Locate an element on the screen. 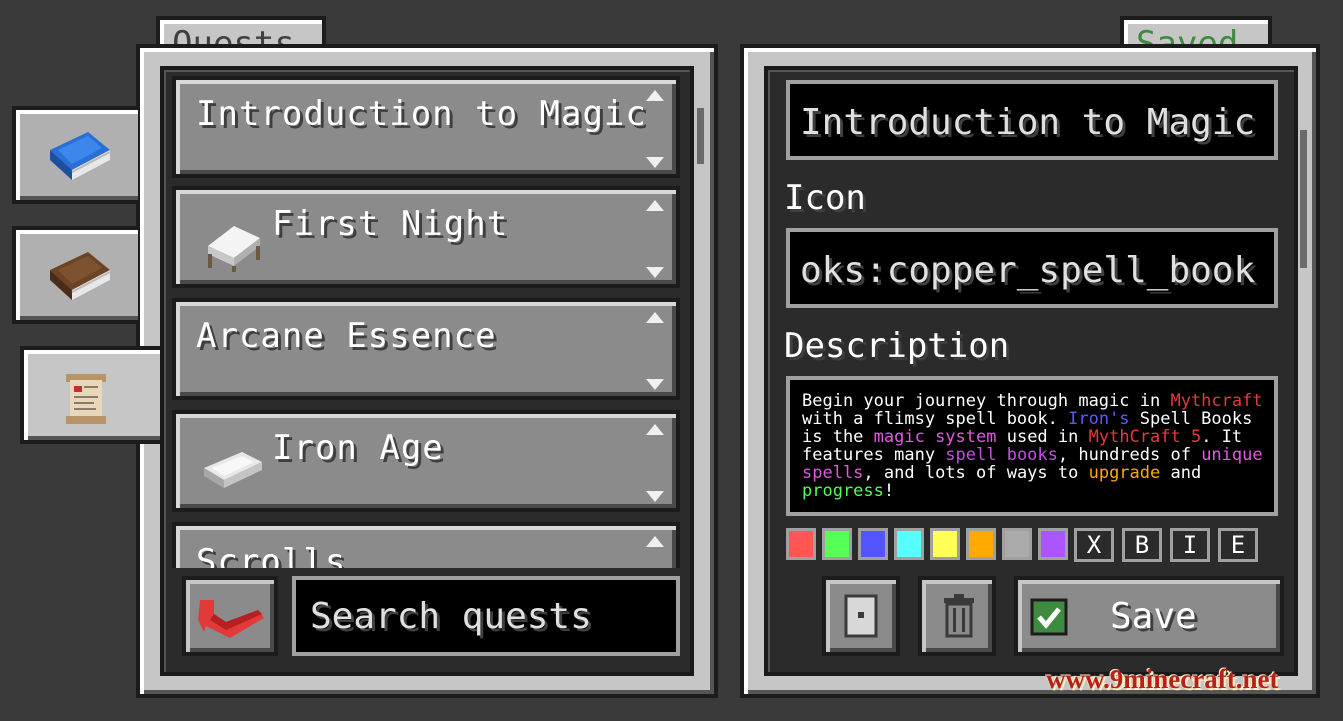 The height and width of the screenshot is (721, 1343). description-segment: Iron's is located at coordinates (1099, 419).